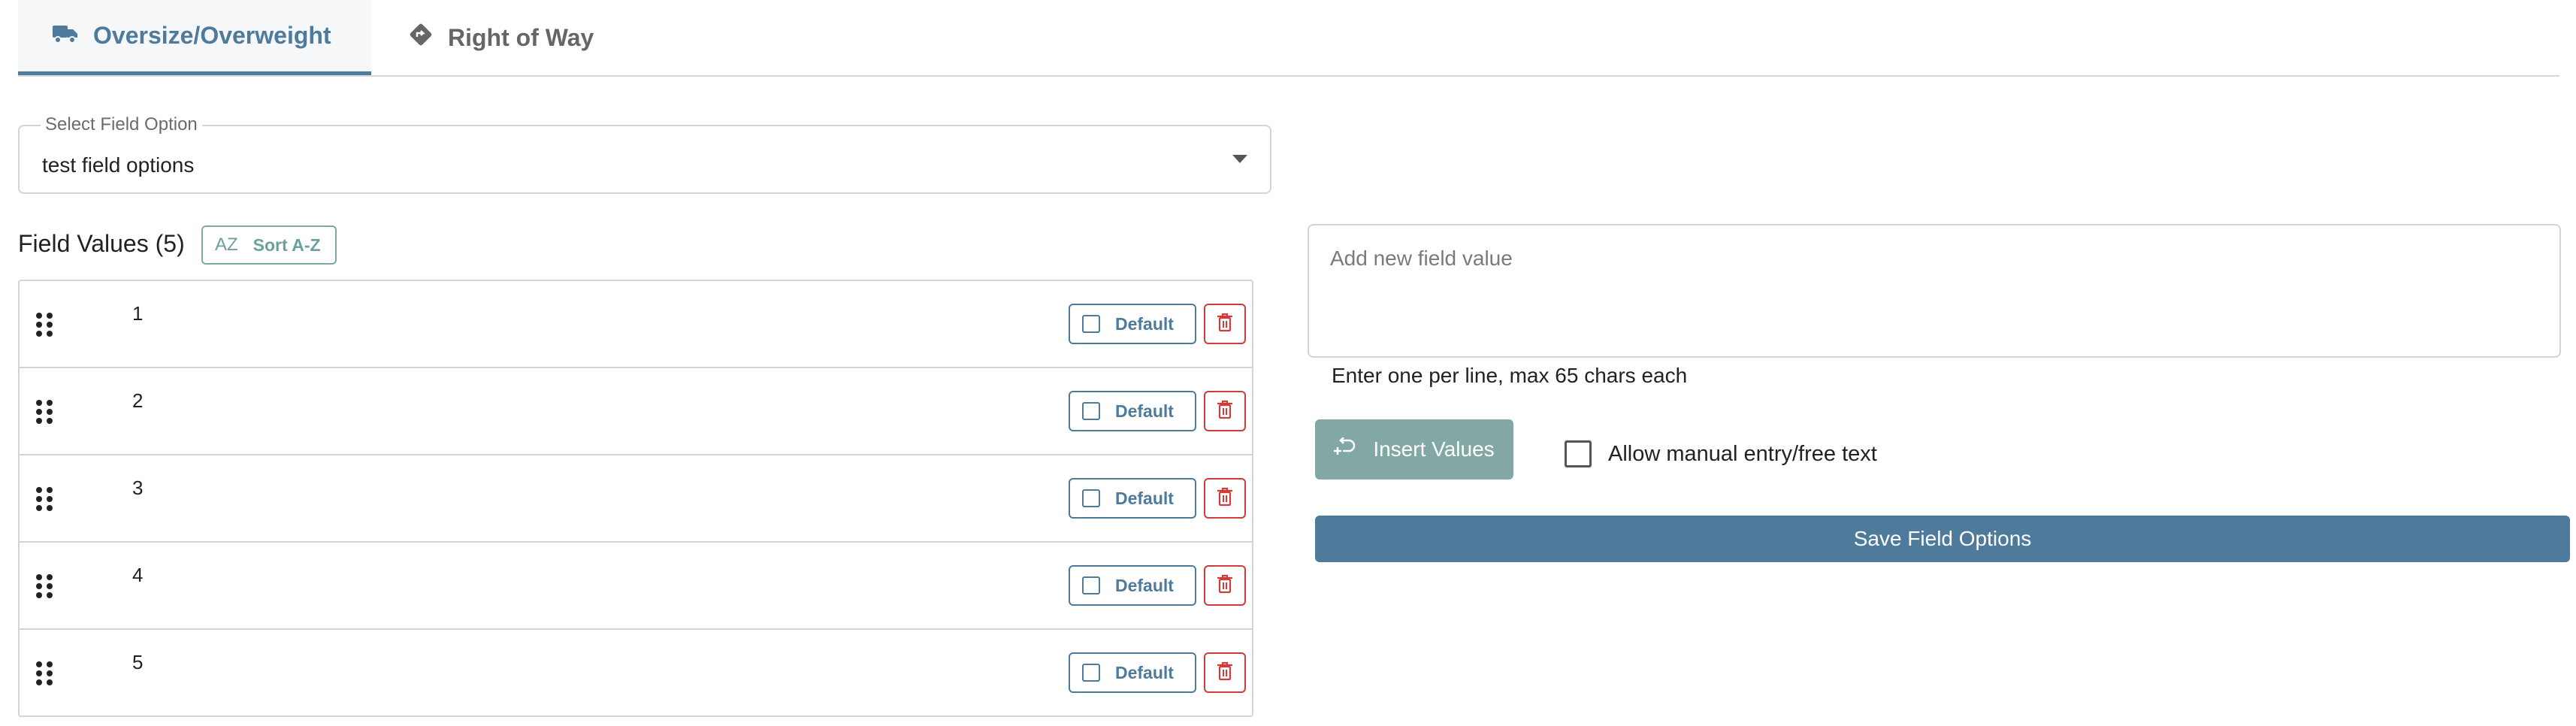 This screenshot has width=2576, height=726. Describe the element at coordinates (1239, 159) in the screenshot. I see `caret-down-icon` at that location.